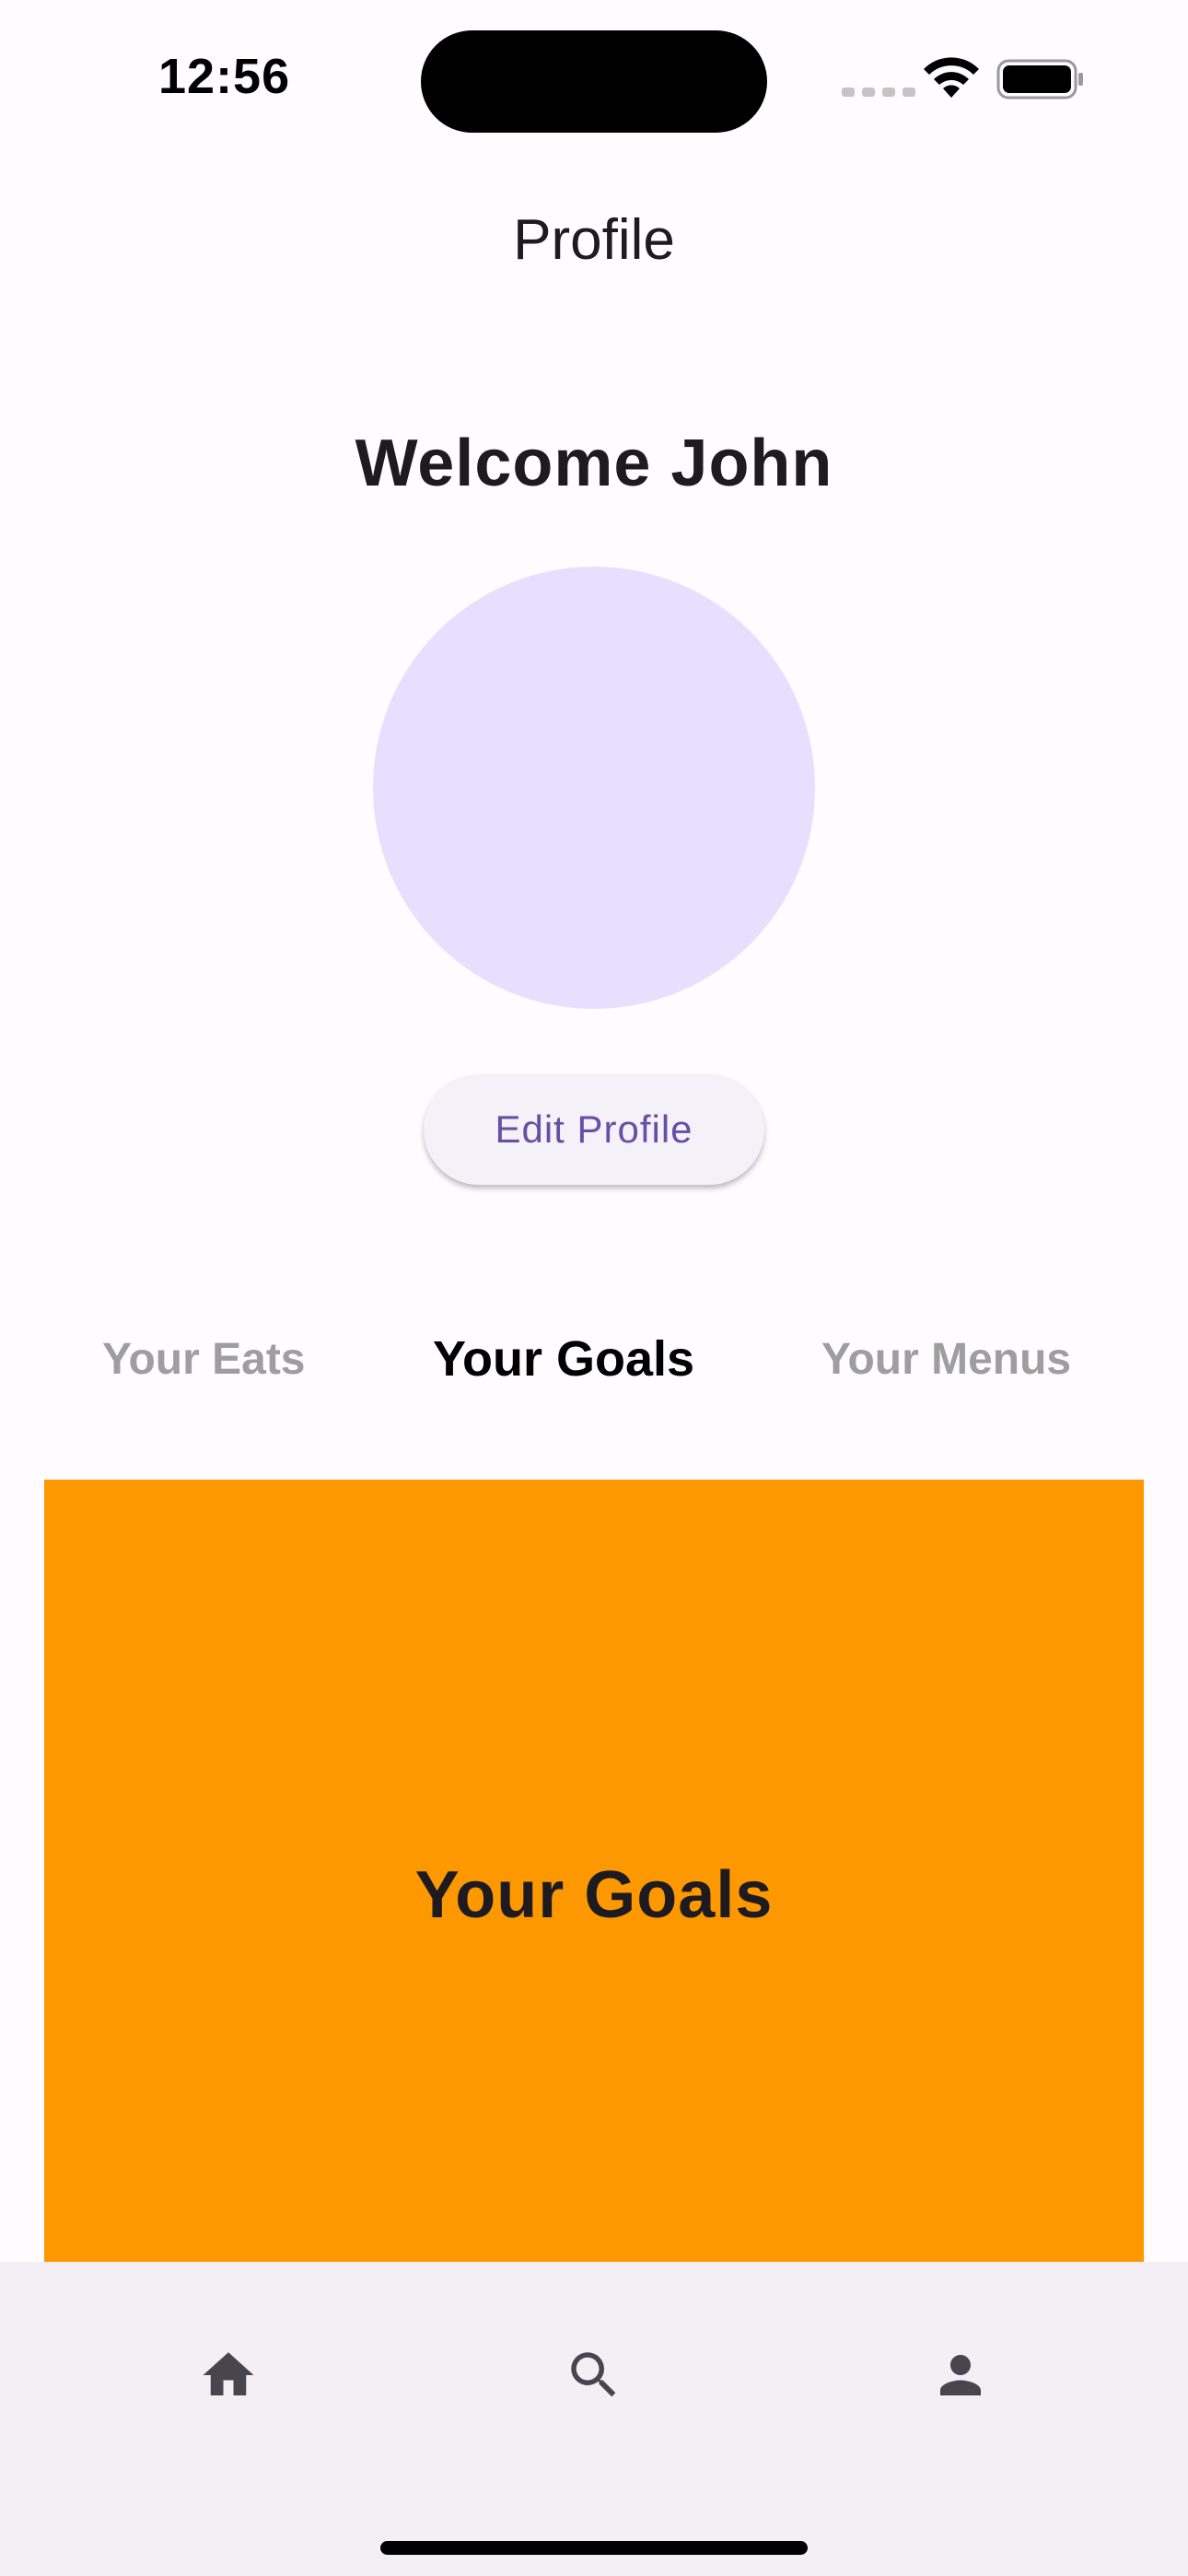 Image resolution: width=1188 pixels, height=2576 pixels. What do you see at coordinates (594, 463) in the screenshot?
I see `welcome-heading: Welcome John` at bounding box center [594, 463].